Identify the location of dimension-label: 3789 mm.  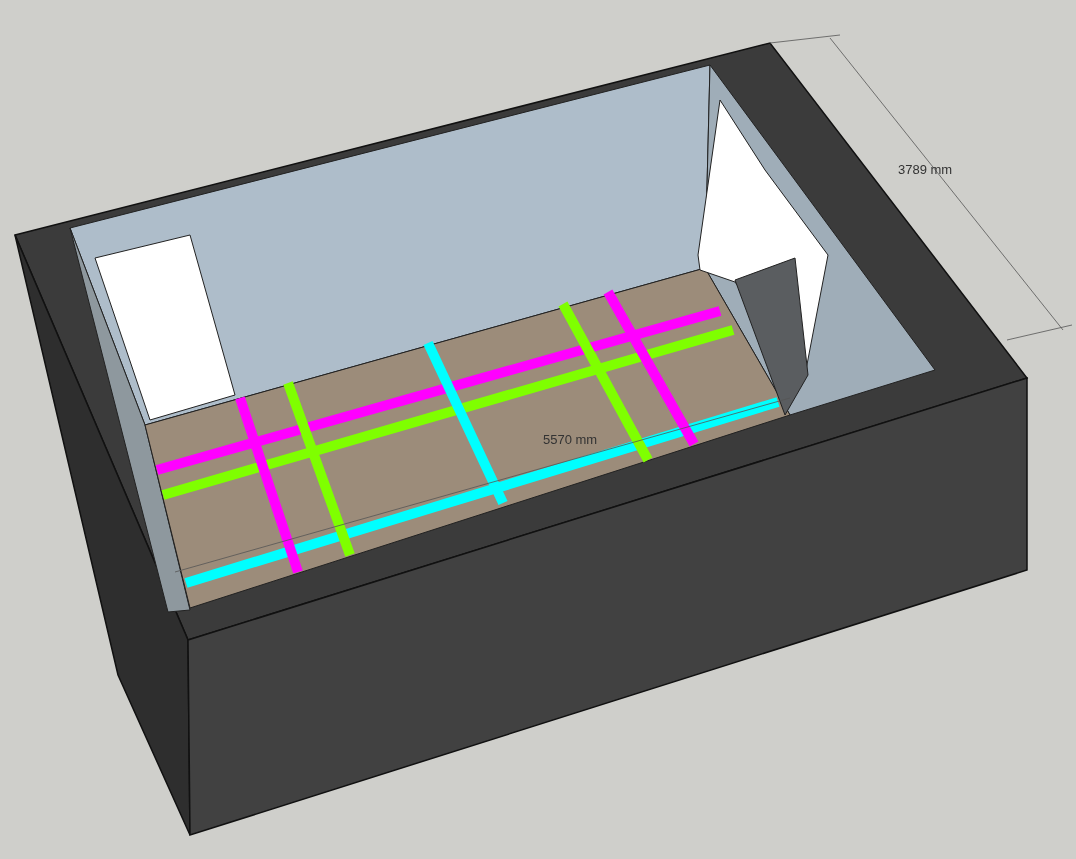
(925, 169).